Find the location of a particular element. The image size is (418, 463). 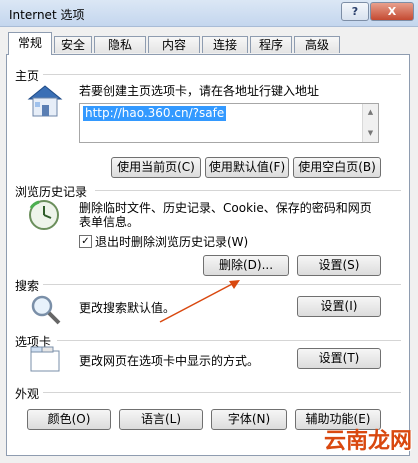

tab-general: 常规 is located at coordinates (30, 43).